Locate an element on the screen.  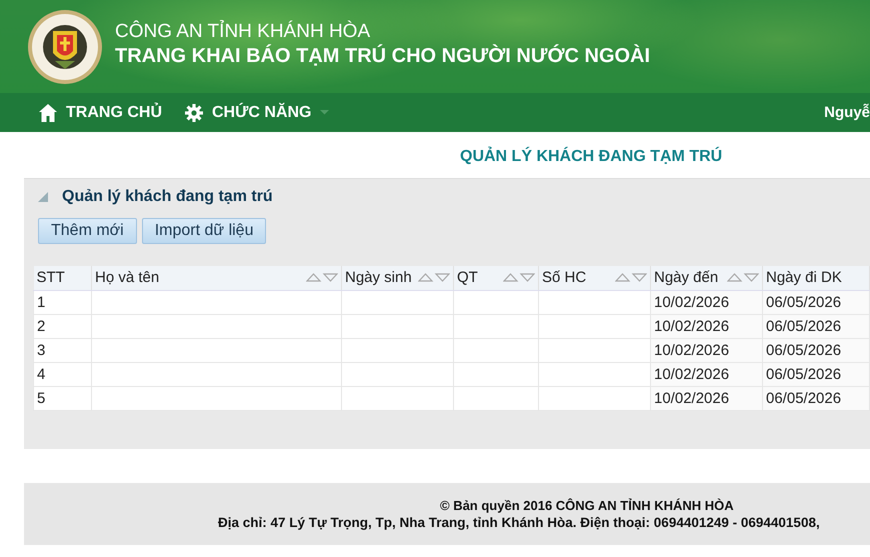
user-link: Nguyễ is located at coordinates (847, 112).